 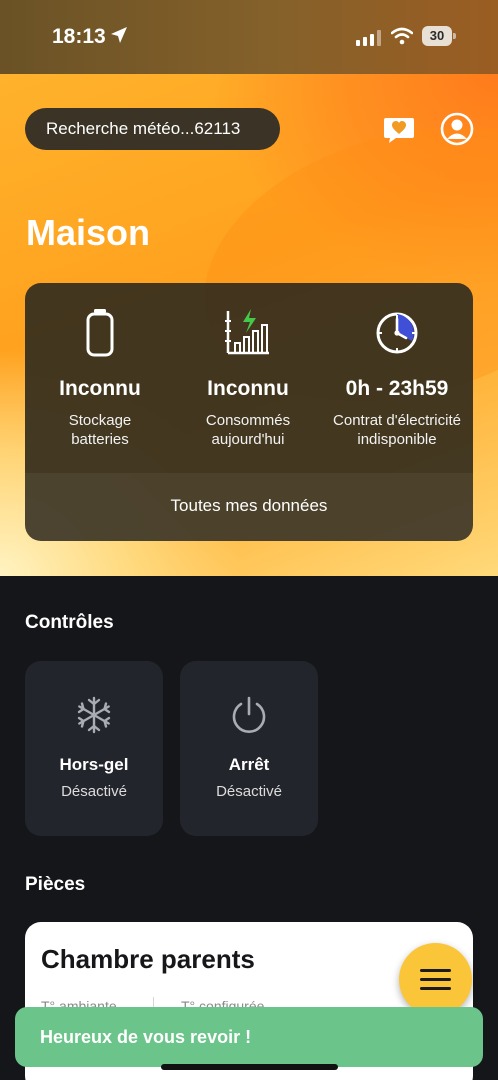 What do you see at coordinates (399, 129) in the screenshot?
I see `chat-heart-icon` at bounding box center [399, 129].